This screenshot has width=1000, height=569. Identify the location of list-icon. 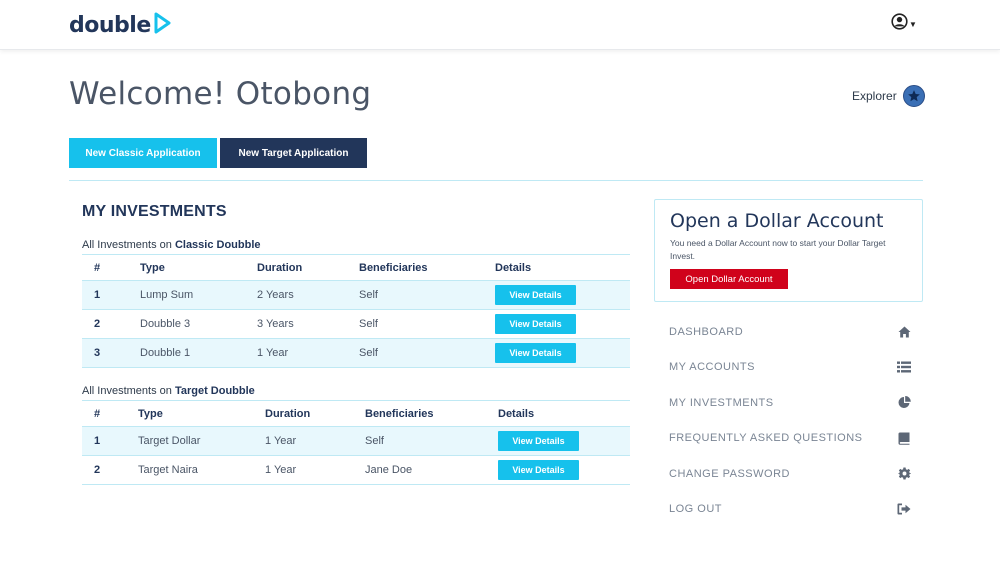
(904, 367).